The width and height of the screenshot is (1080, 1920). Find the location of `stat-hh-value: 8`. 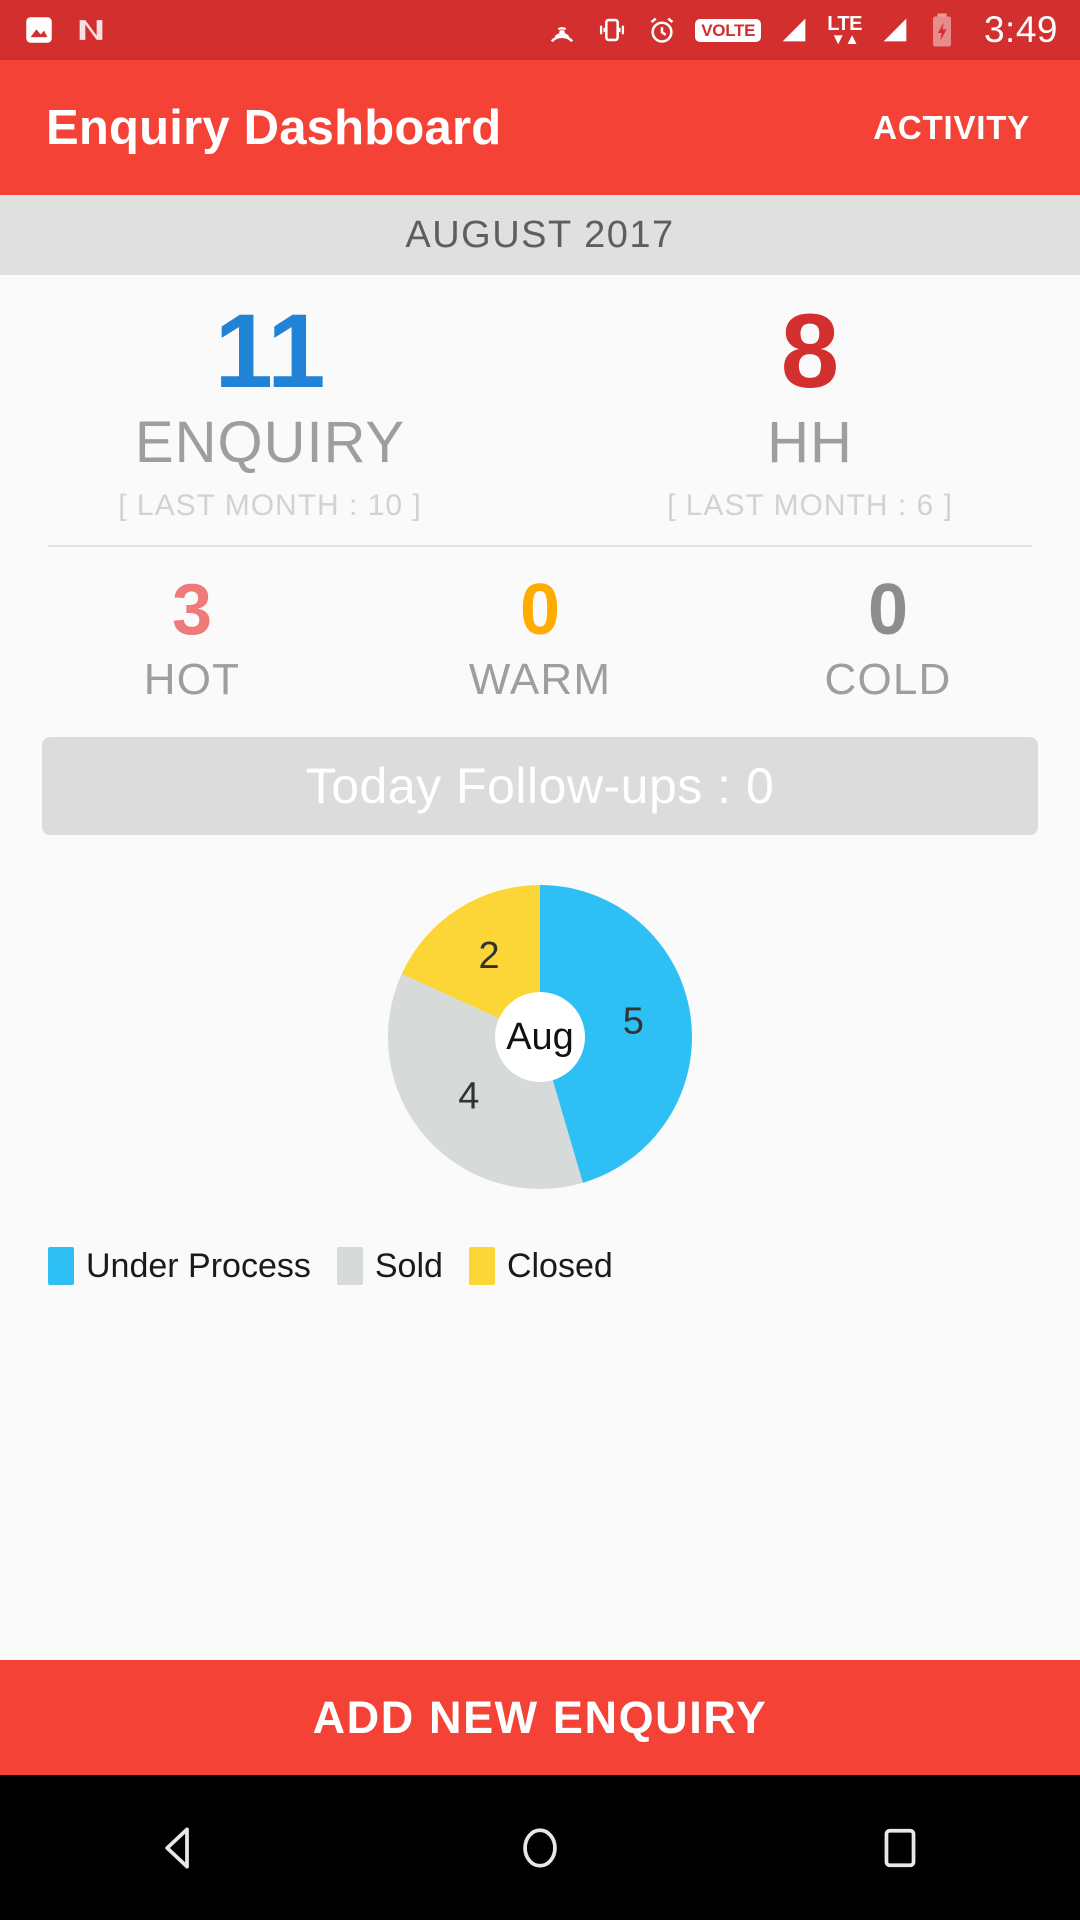

stat-hh-value: 8 is located at coordinates (810, 351).